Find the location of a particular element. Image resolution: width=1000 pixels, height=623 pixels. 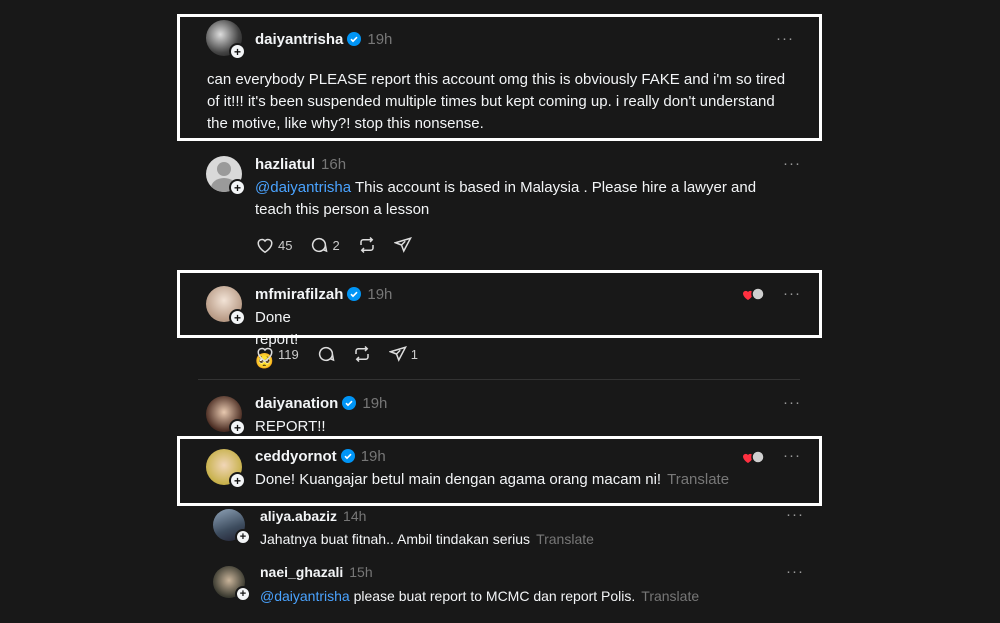

action-bar: 45 2 is located at coordinates (343, 245).